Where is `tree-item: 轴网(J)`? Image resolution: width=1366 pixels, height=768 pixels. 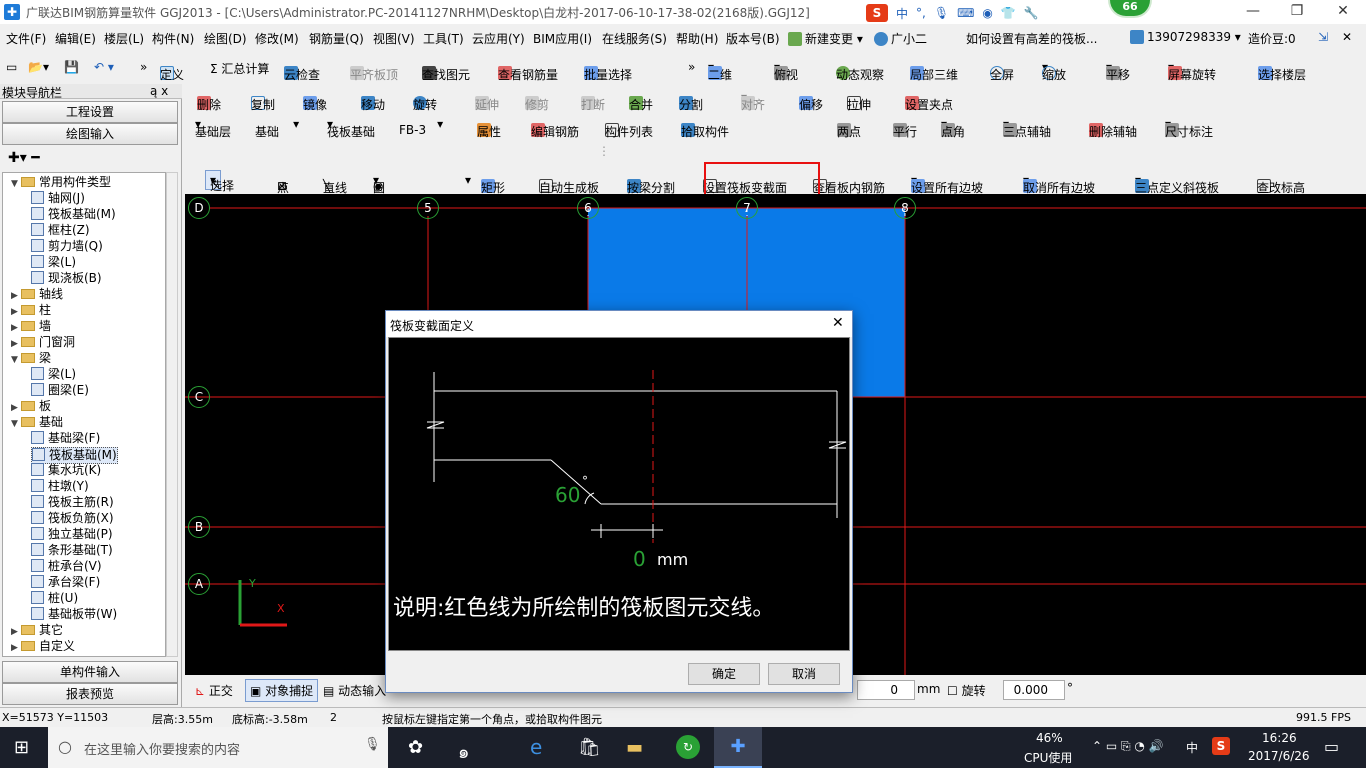
tree-item: 轴网(J) is located at coordinates (58, 198).